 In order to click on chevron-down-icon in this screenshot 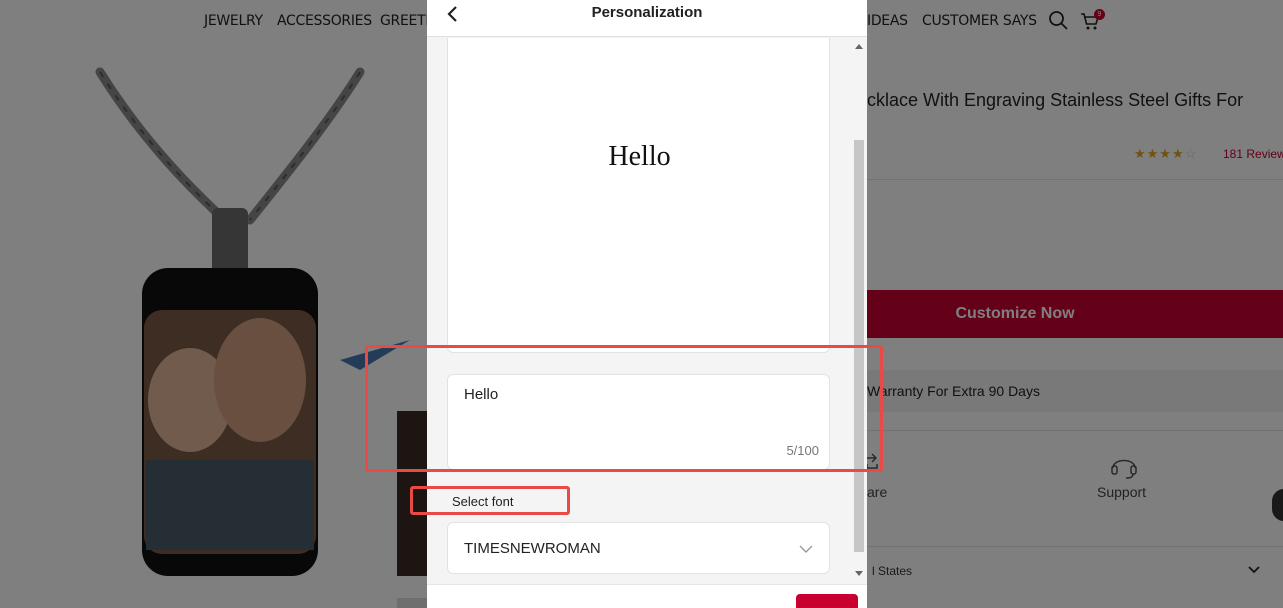, I will do `click(806, 549)`.